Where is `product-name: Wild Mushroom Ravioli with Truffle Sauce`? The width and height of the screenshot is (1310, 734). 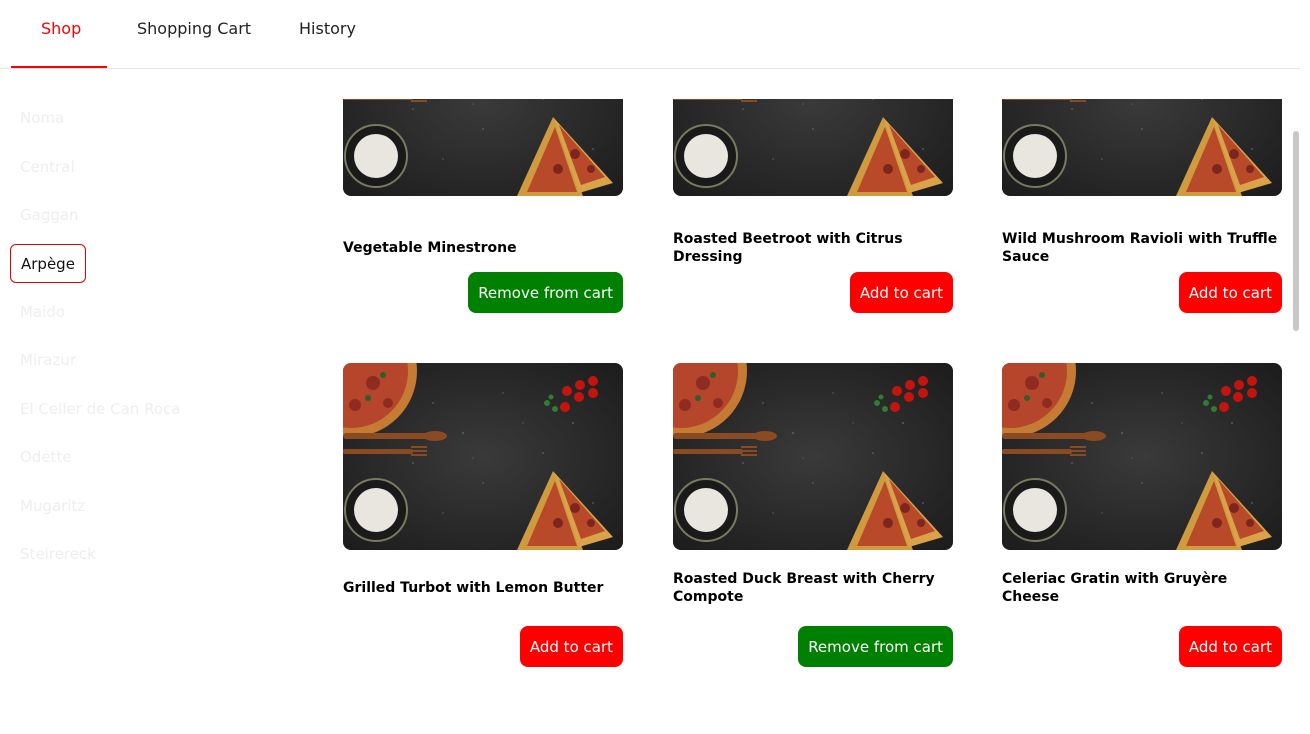 product-name: Wild Mushroom Ravioli with Truffle Sauce is located at coordinates (1140, 248).